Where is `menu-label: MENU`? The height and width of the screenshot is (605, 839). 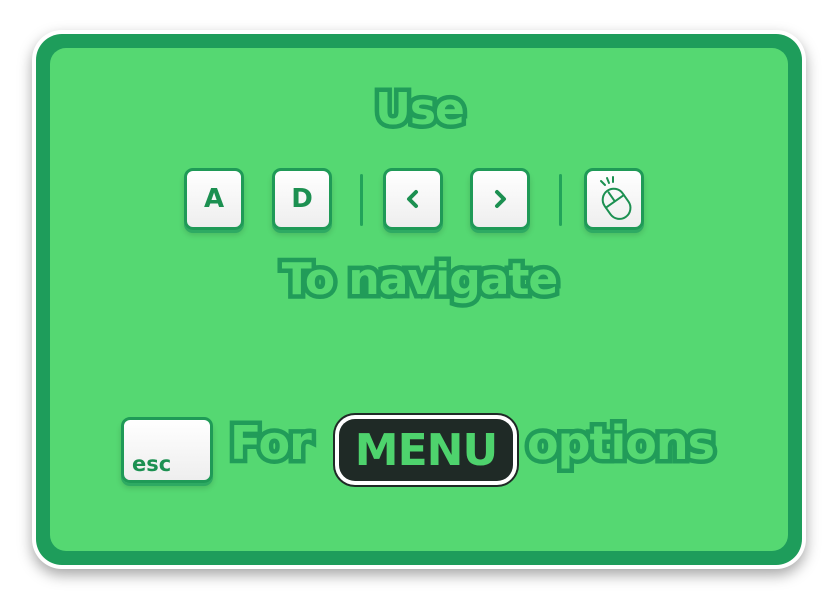
menu-label: MENU is located at coordinates (426, 450).